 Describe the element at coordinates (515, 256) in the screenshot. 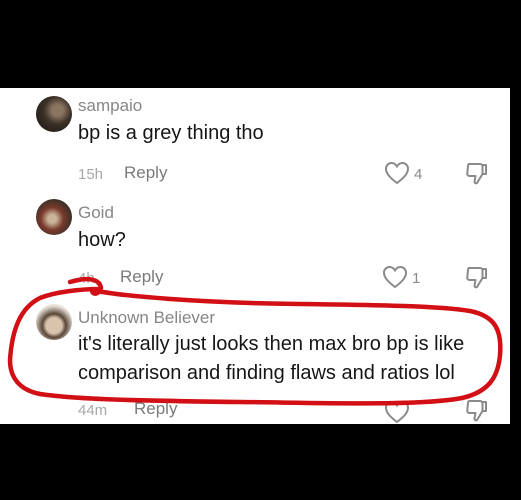

I see `scrollbar-edge` at that location.